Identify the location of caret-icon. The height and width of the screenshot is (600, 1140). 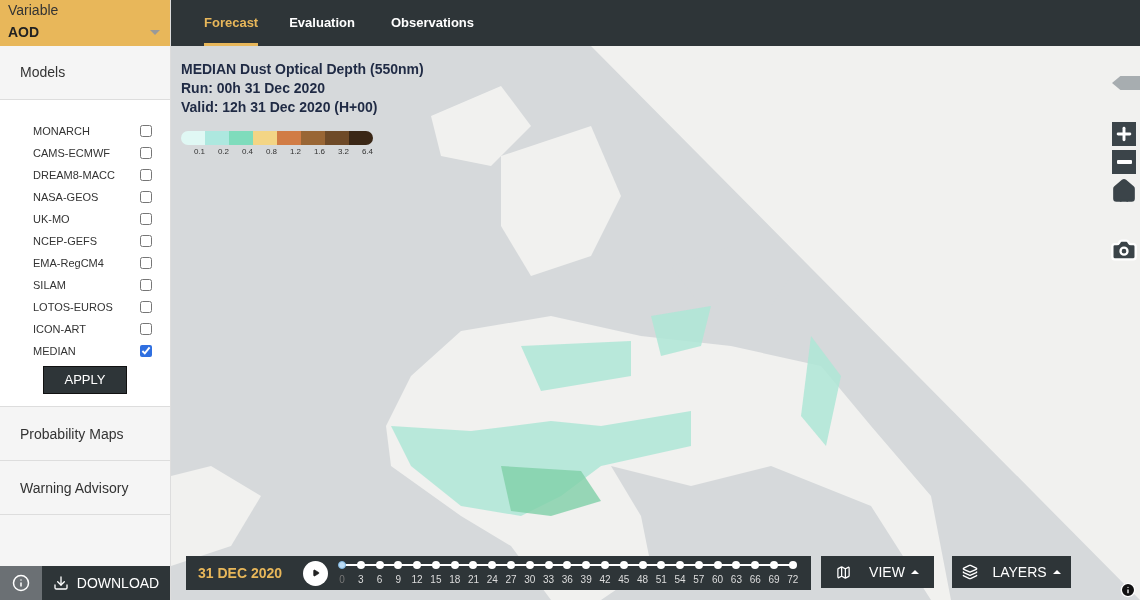
(155, 32).